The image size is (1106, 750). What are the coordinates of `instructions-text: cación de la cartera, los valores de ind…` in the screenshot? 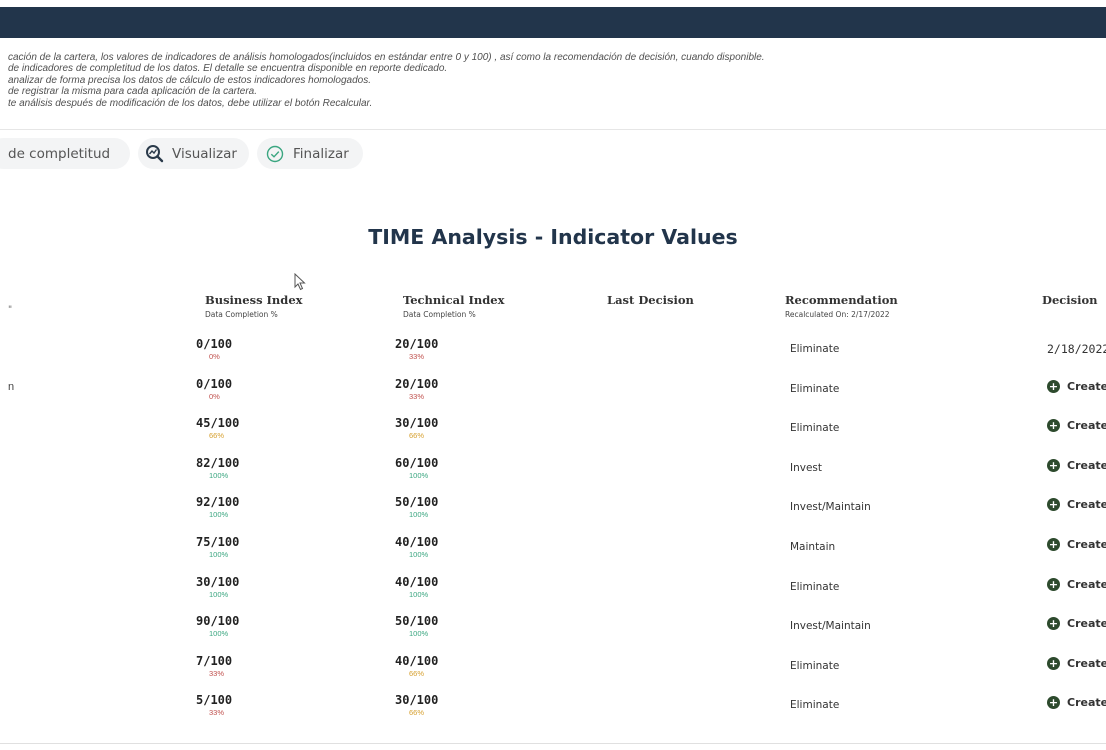 It's located at (555, 80).